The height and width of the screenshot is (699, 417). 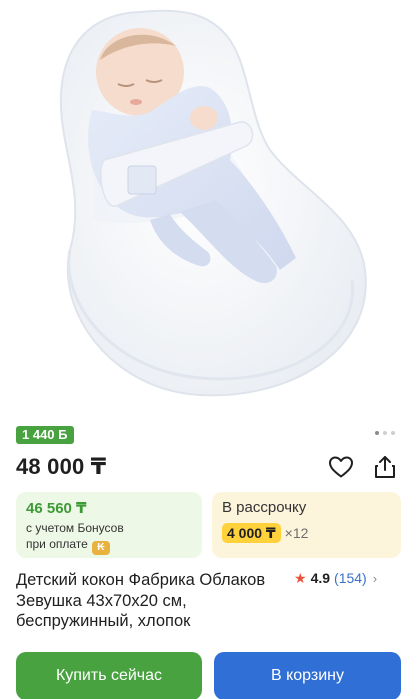 I want to click on chevron-right-icon: ›, so click(x=375, y=578).